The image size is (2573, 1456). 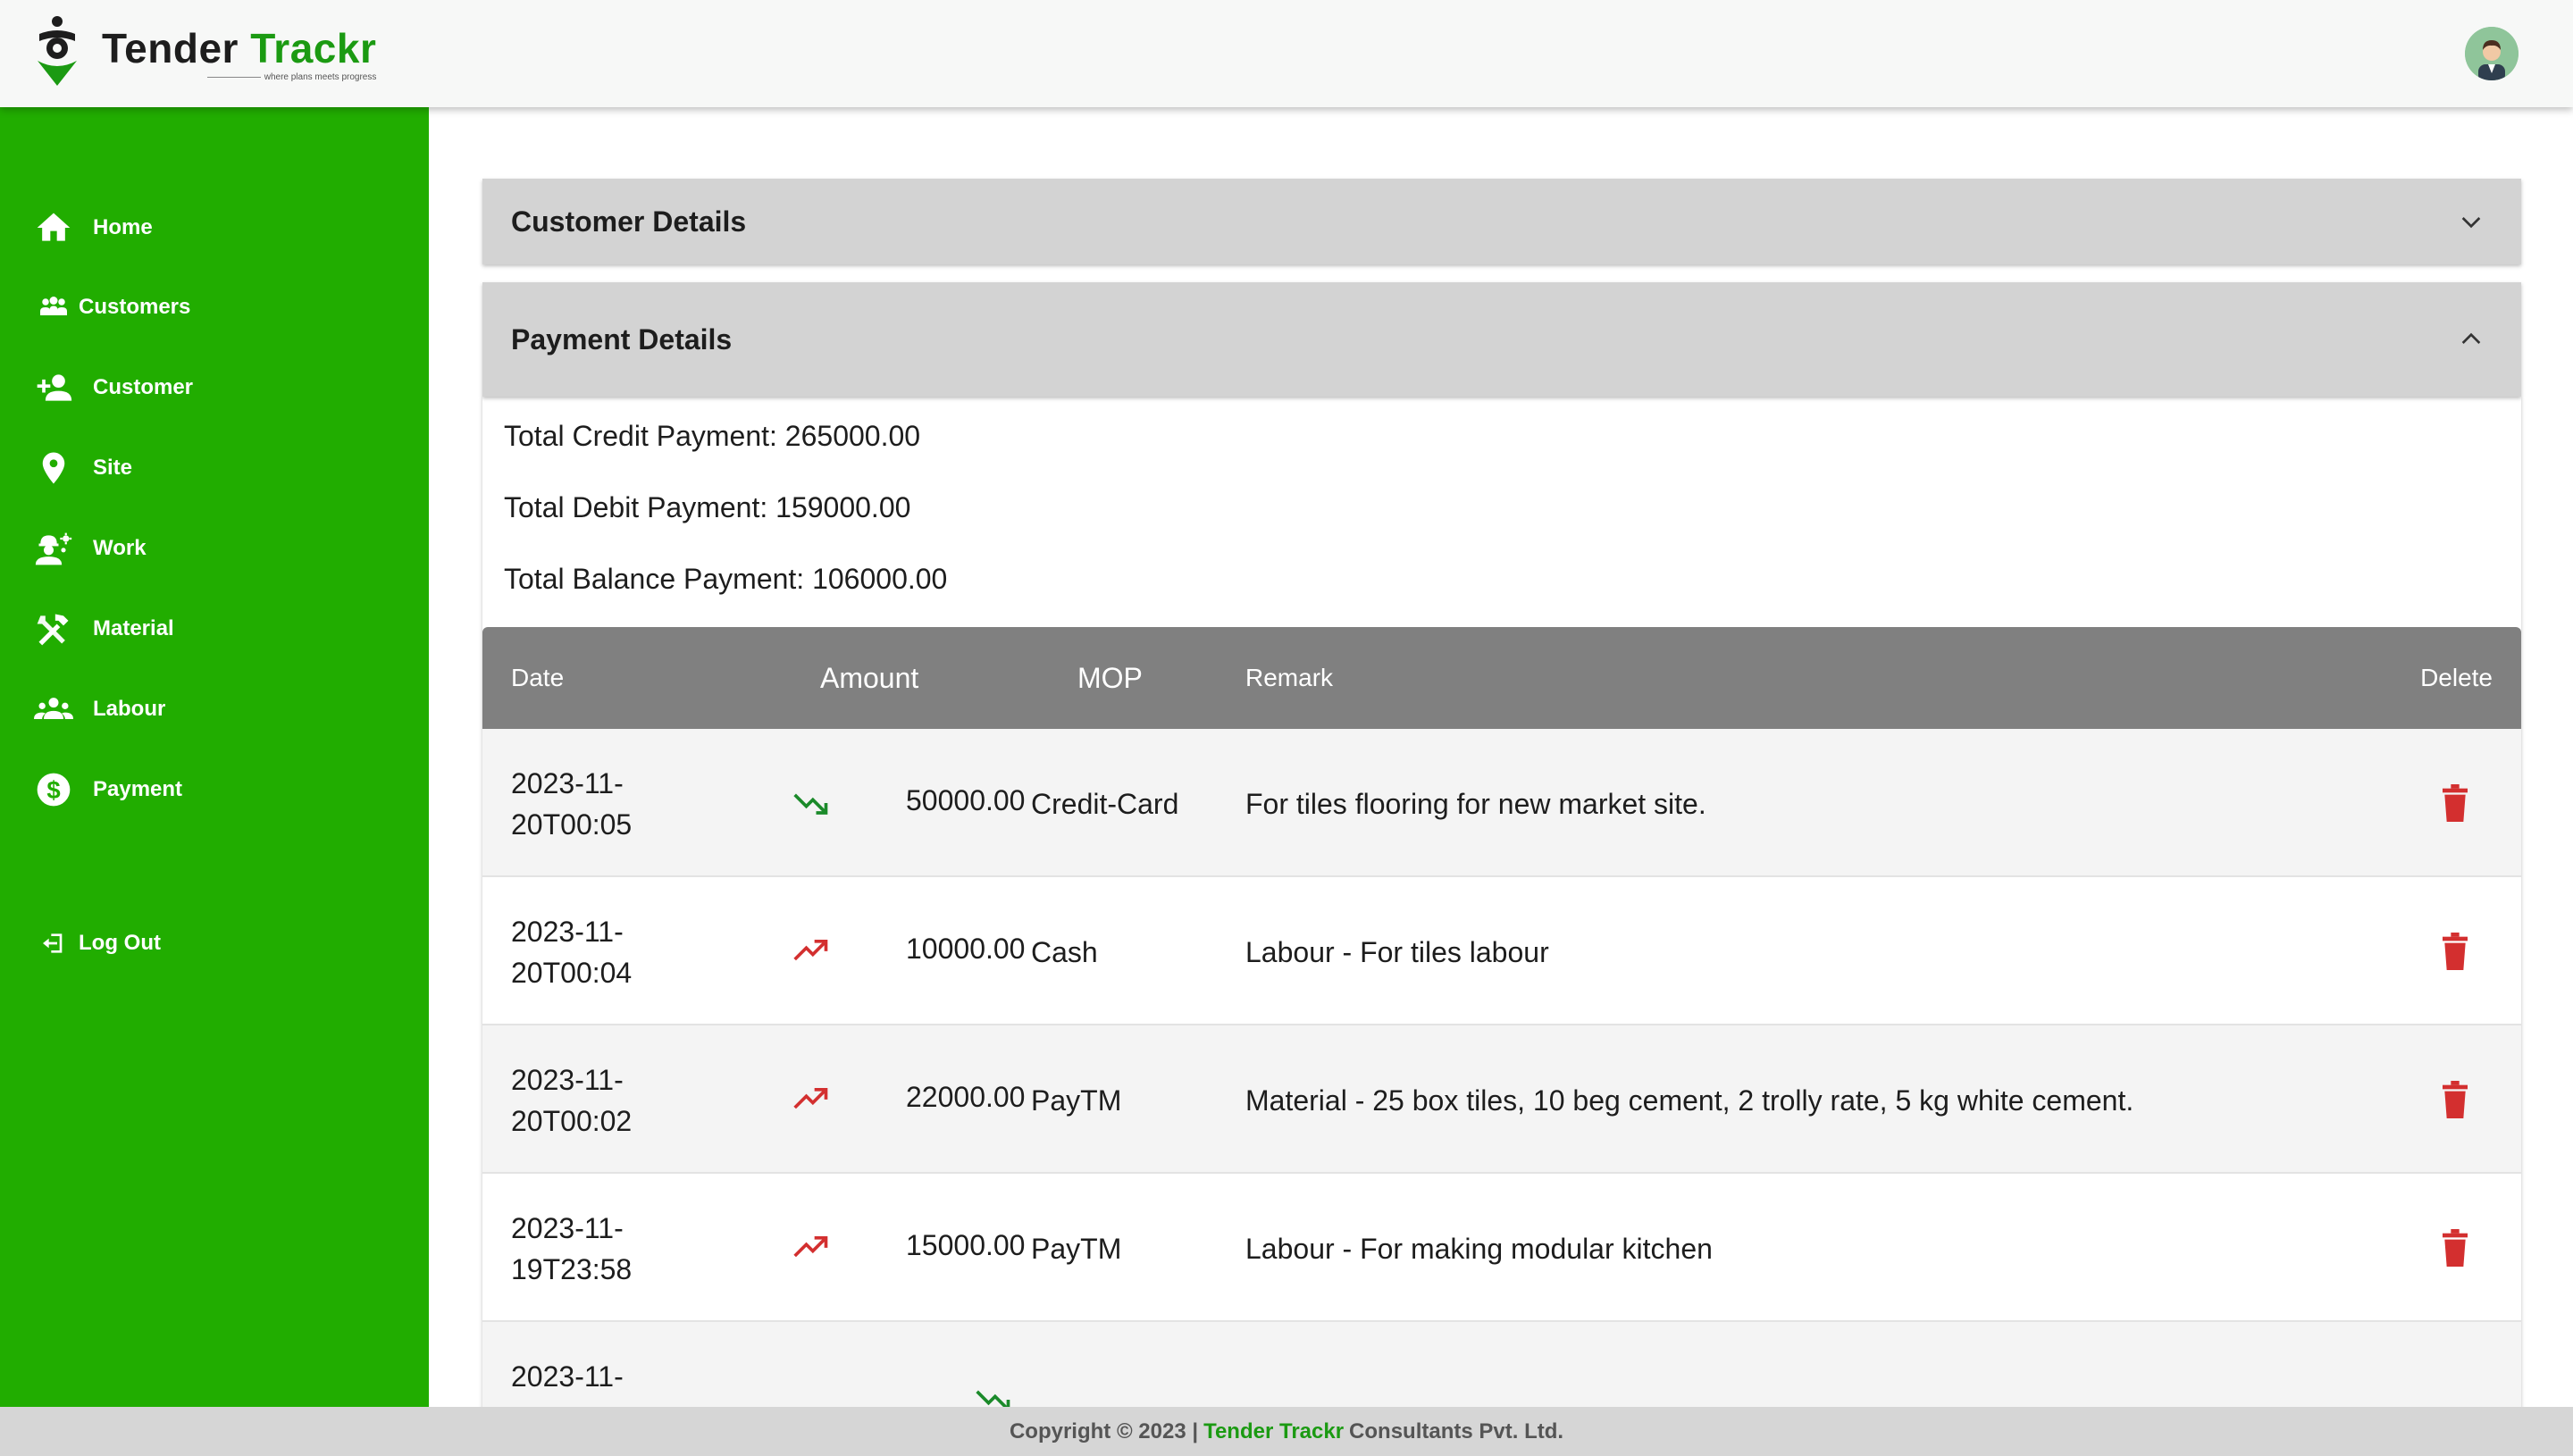 What do you see at coordinates (176, 48) in the screenshot?
I see `logo-title-main: Tender` at bounding box center [176, 48].